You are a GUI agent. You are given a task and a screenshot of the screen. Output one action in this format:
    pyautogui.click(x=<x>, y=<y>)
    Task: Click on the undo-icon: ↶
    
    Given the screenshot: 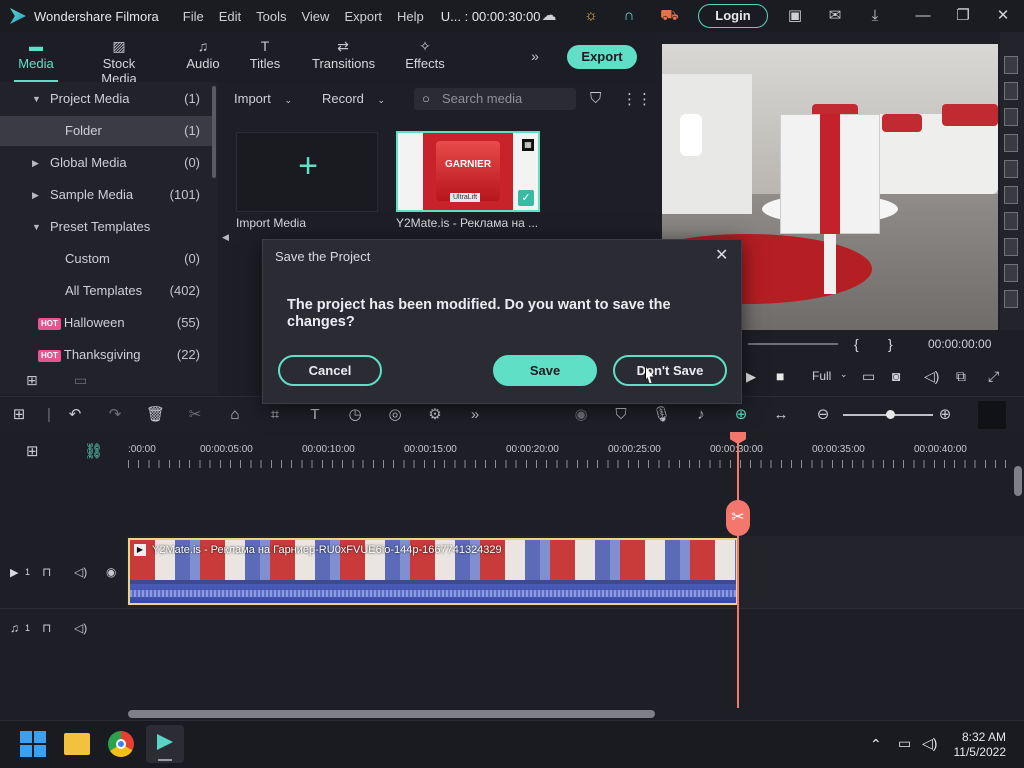 What is the action you would take?
    pyautogui.click(x=75, y=415)
    